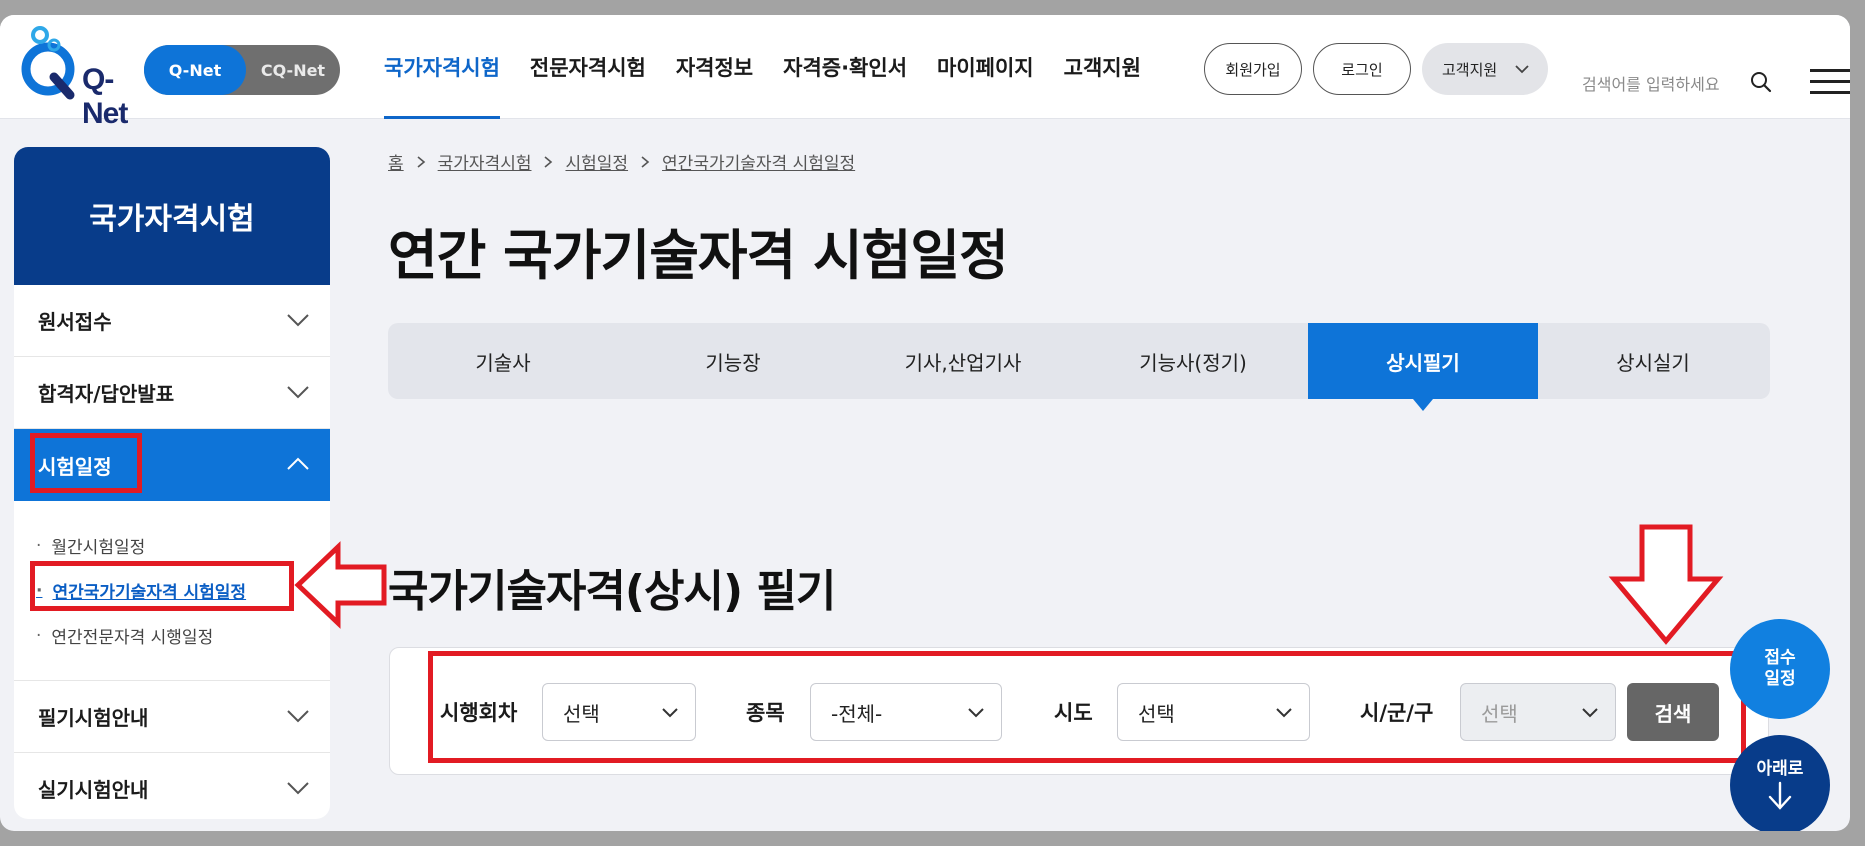 The height and width of the screenshot is (846, 1865). I want to click on submenu-annual-professional-schedule: · 연간전문자격 시행일정, so click(183, 635).